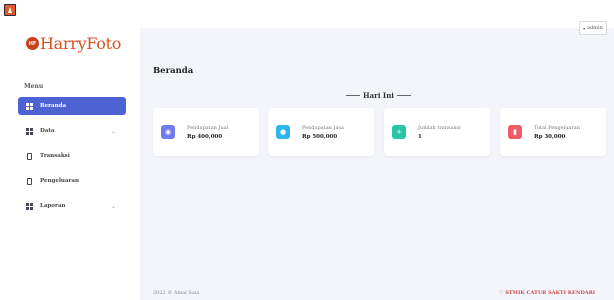  What do you see at coordinates (399, 132) in the screenshot?
I see `user-plus-icon: +` at bounding box center [399, 132].